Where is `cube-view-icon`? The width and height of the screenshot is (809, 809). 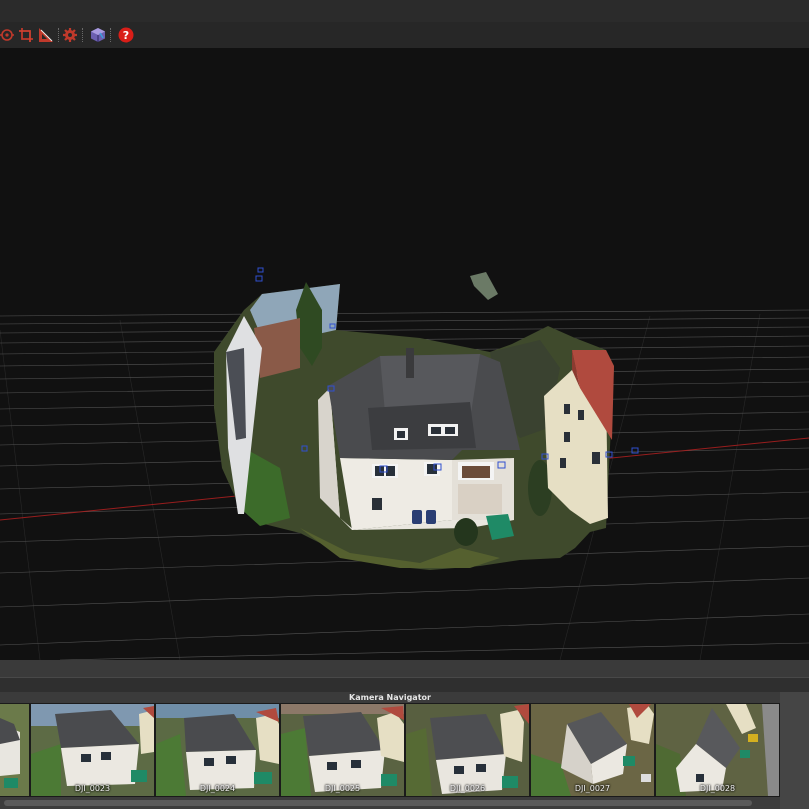
cube-view-icon is located at coordinates (98, 35).